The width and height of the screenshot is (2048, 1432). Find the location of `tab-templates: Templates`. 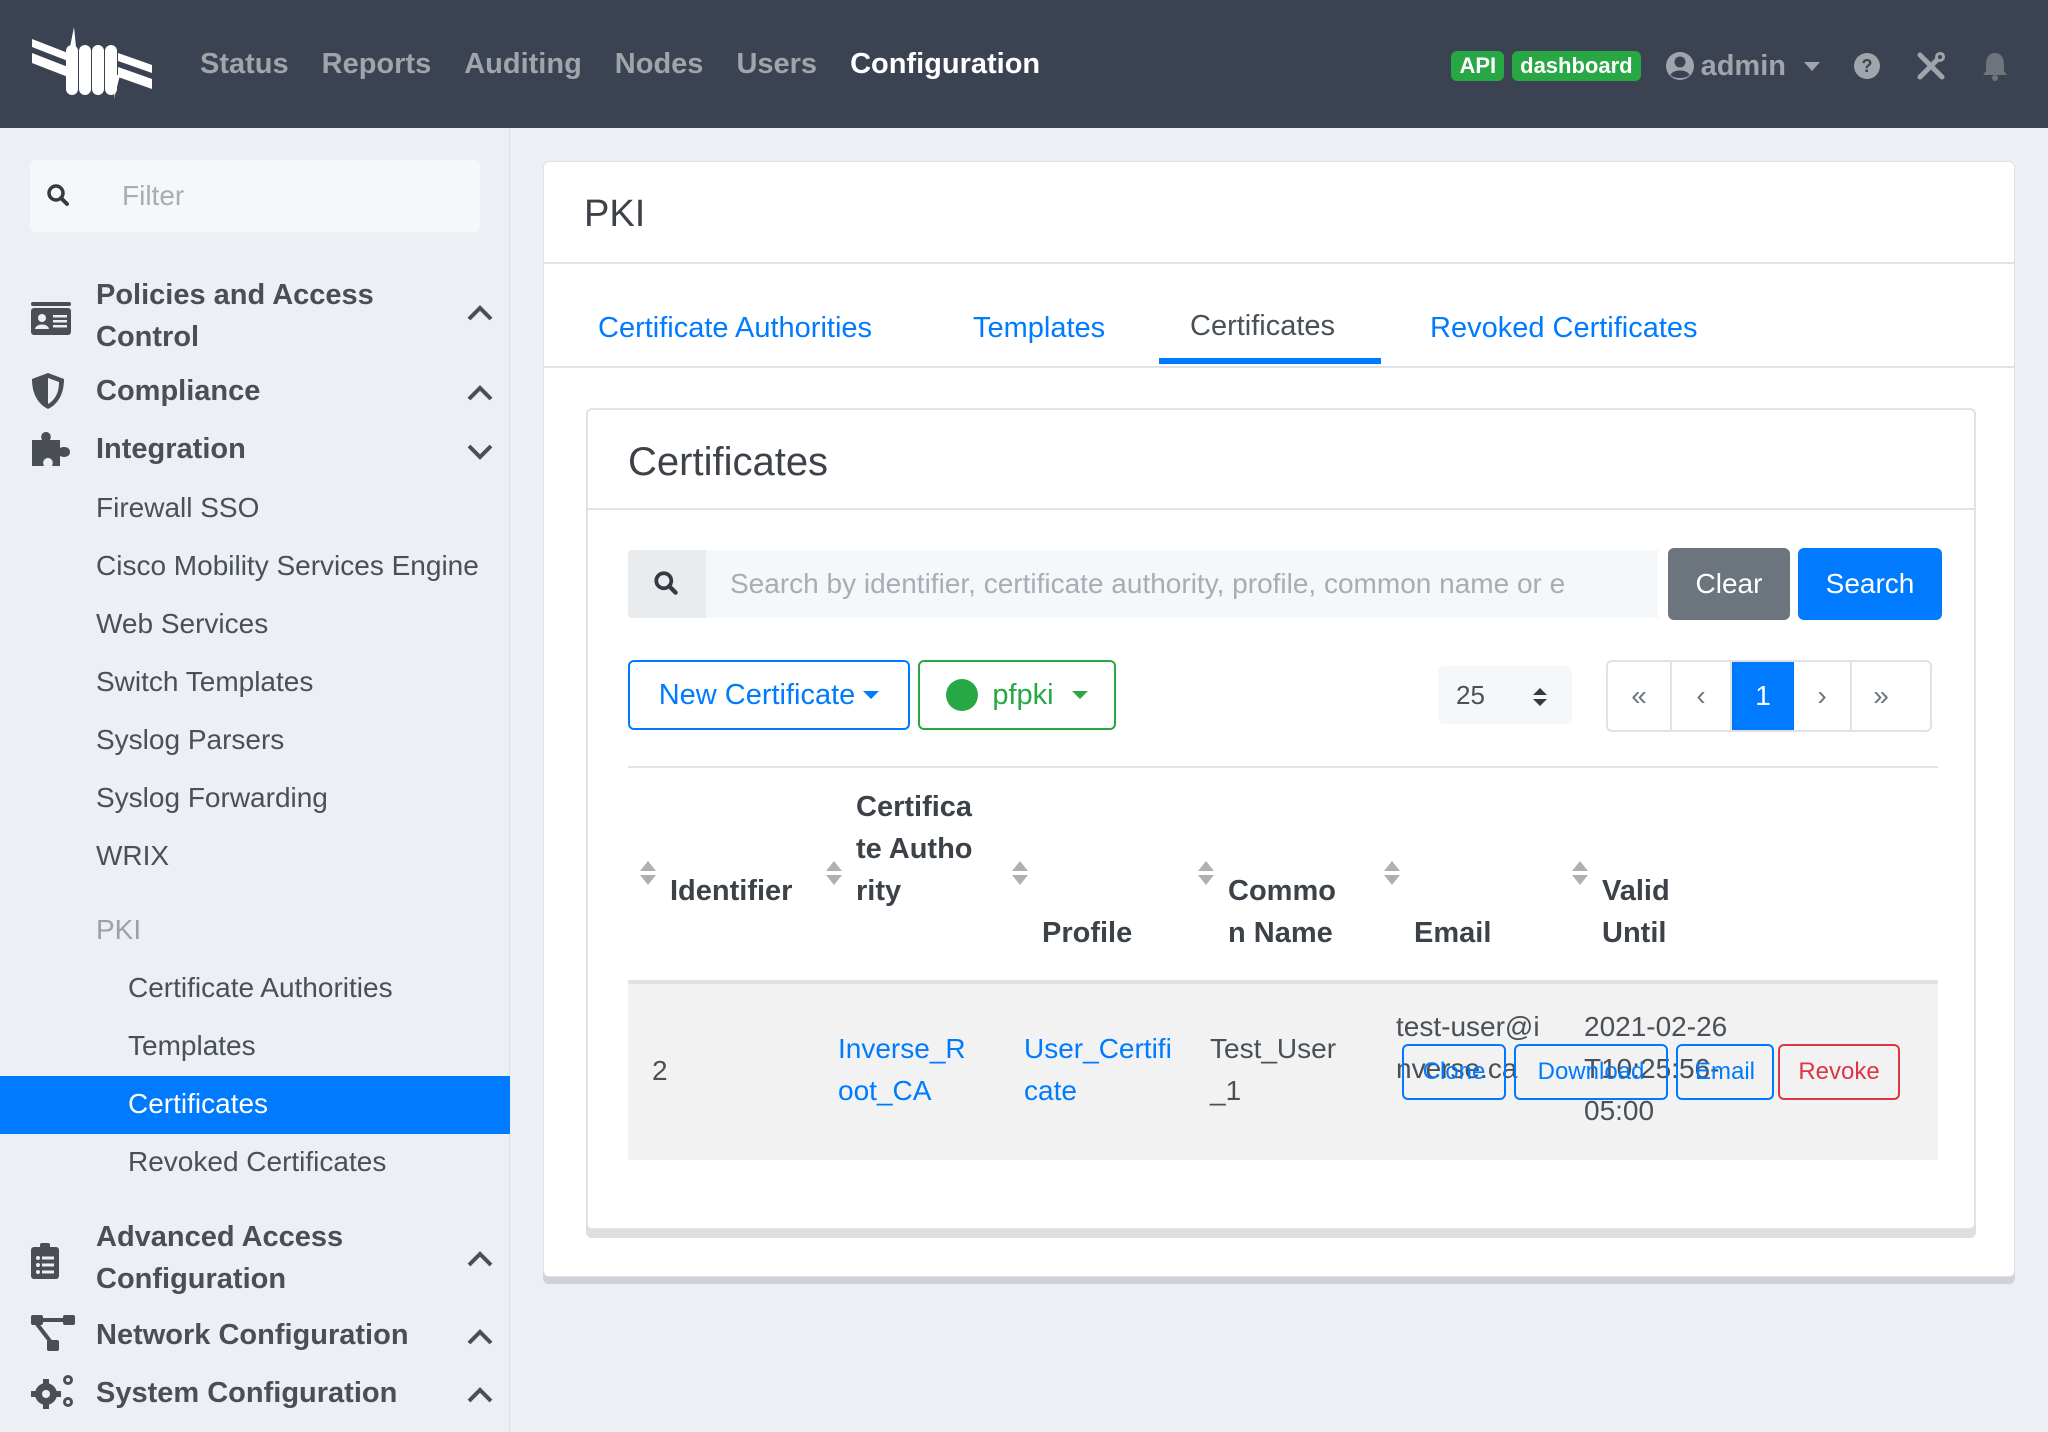

tab-templates: Templates is located at coordinates (1039, 328).